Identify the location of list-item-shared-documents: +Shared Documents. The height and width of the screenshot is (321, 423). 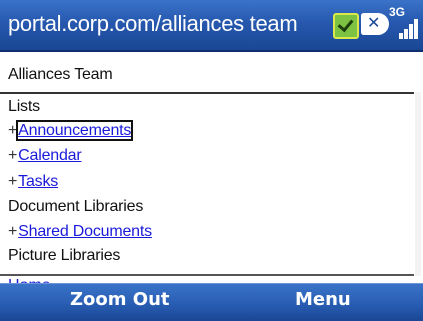
(80, 232).